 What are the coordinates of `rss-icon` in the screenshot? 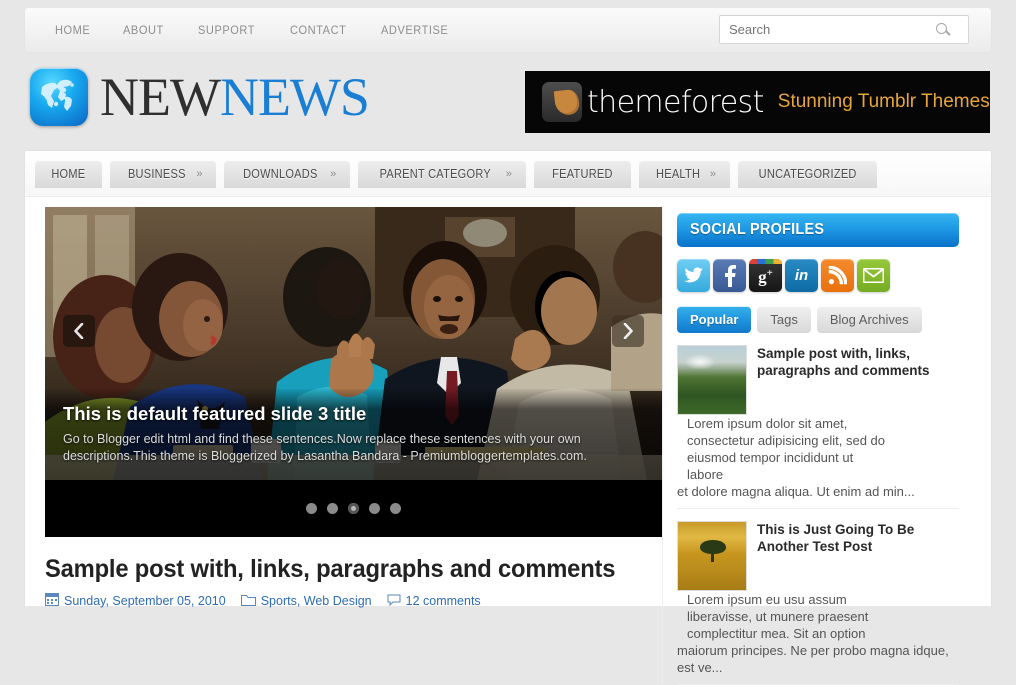 It's located at (837, 275).